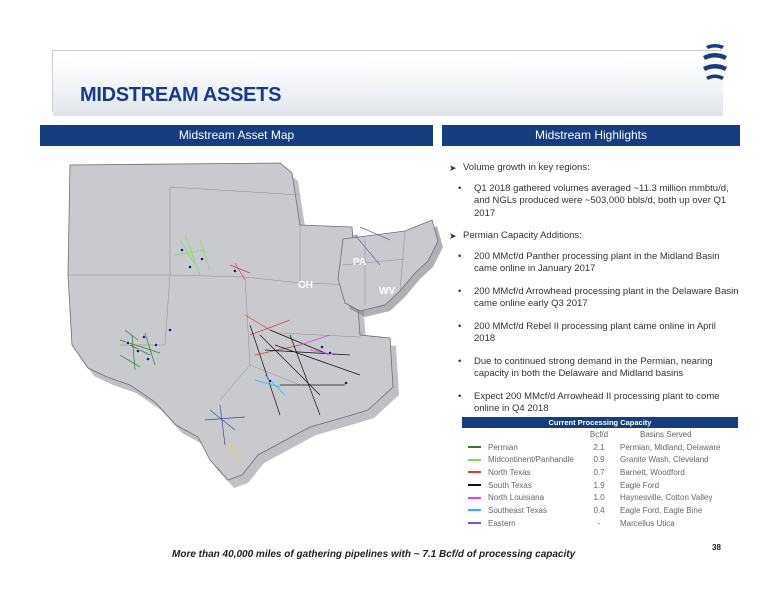  What do you see at coordinates (510, 485) in the screenshot?
I see `capacity-region: South Texas` at bounding box center [510, 485].